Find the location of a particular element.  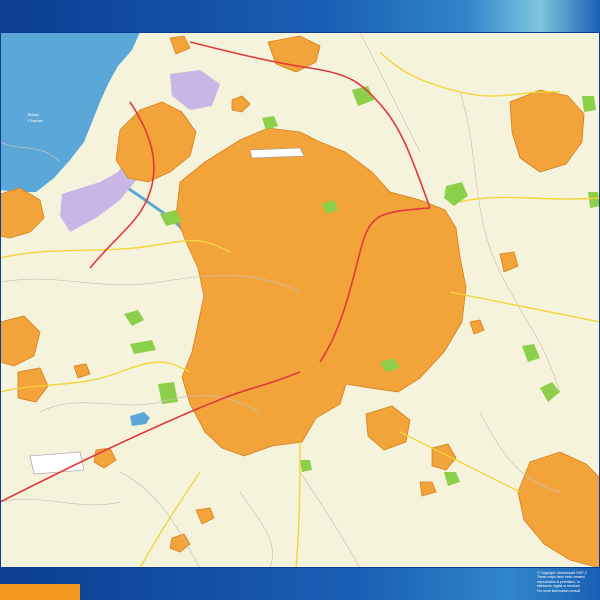

orange-tab is located at coordinates (40, 592).